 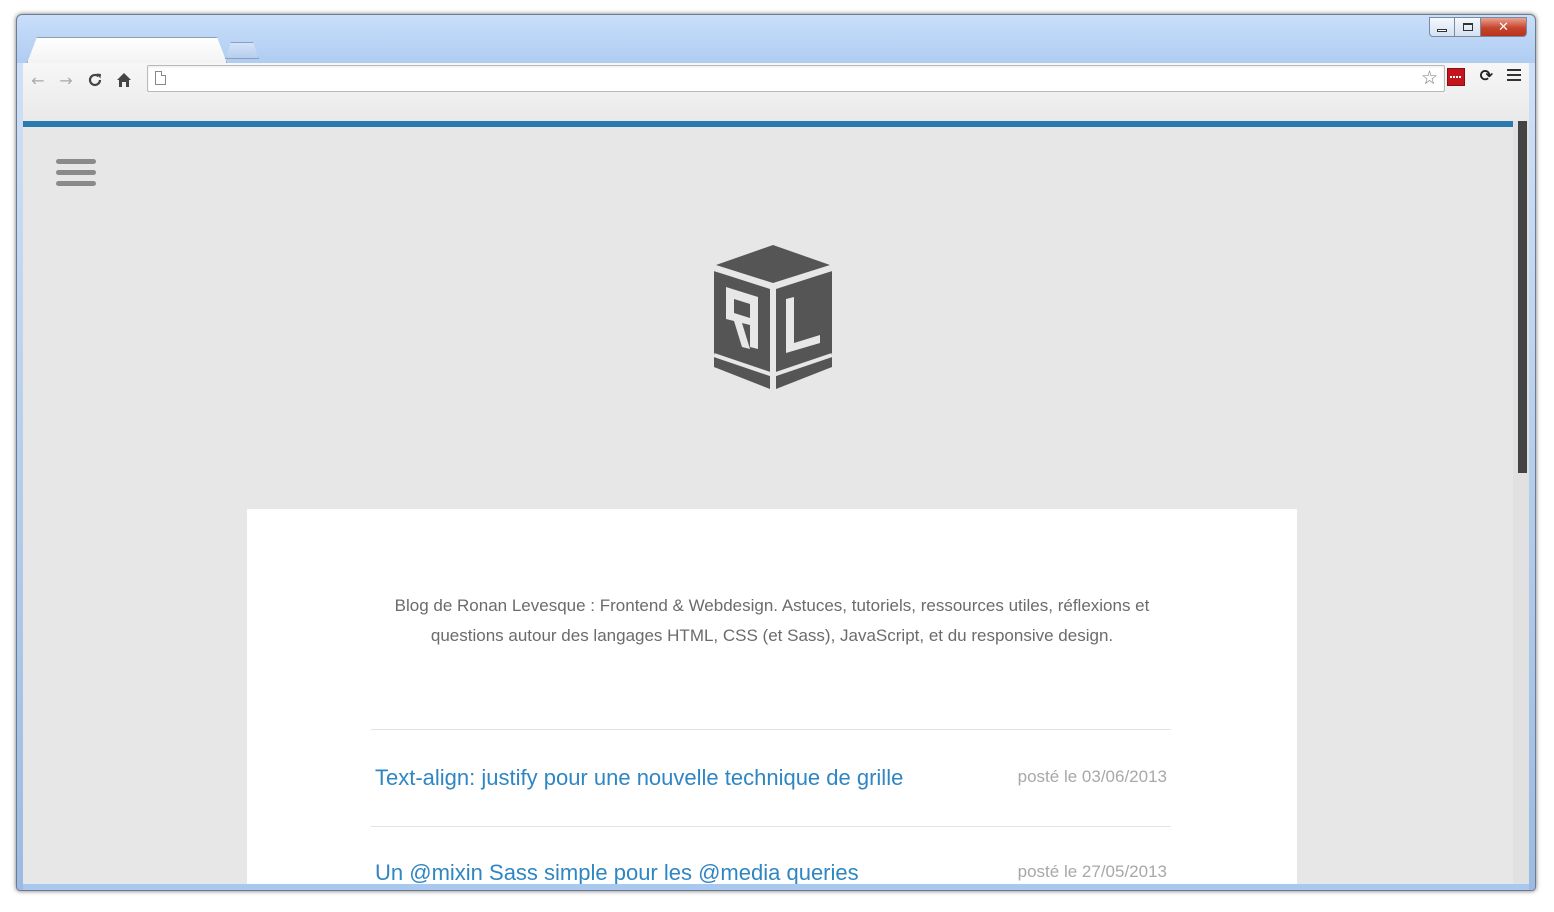 What do you see at coordinates (1522, 297) in the screenshot?
I see `scrollbar-thumb` at bounding box center [1522, 297].